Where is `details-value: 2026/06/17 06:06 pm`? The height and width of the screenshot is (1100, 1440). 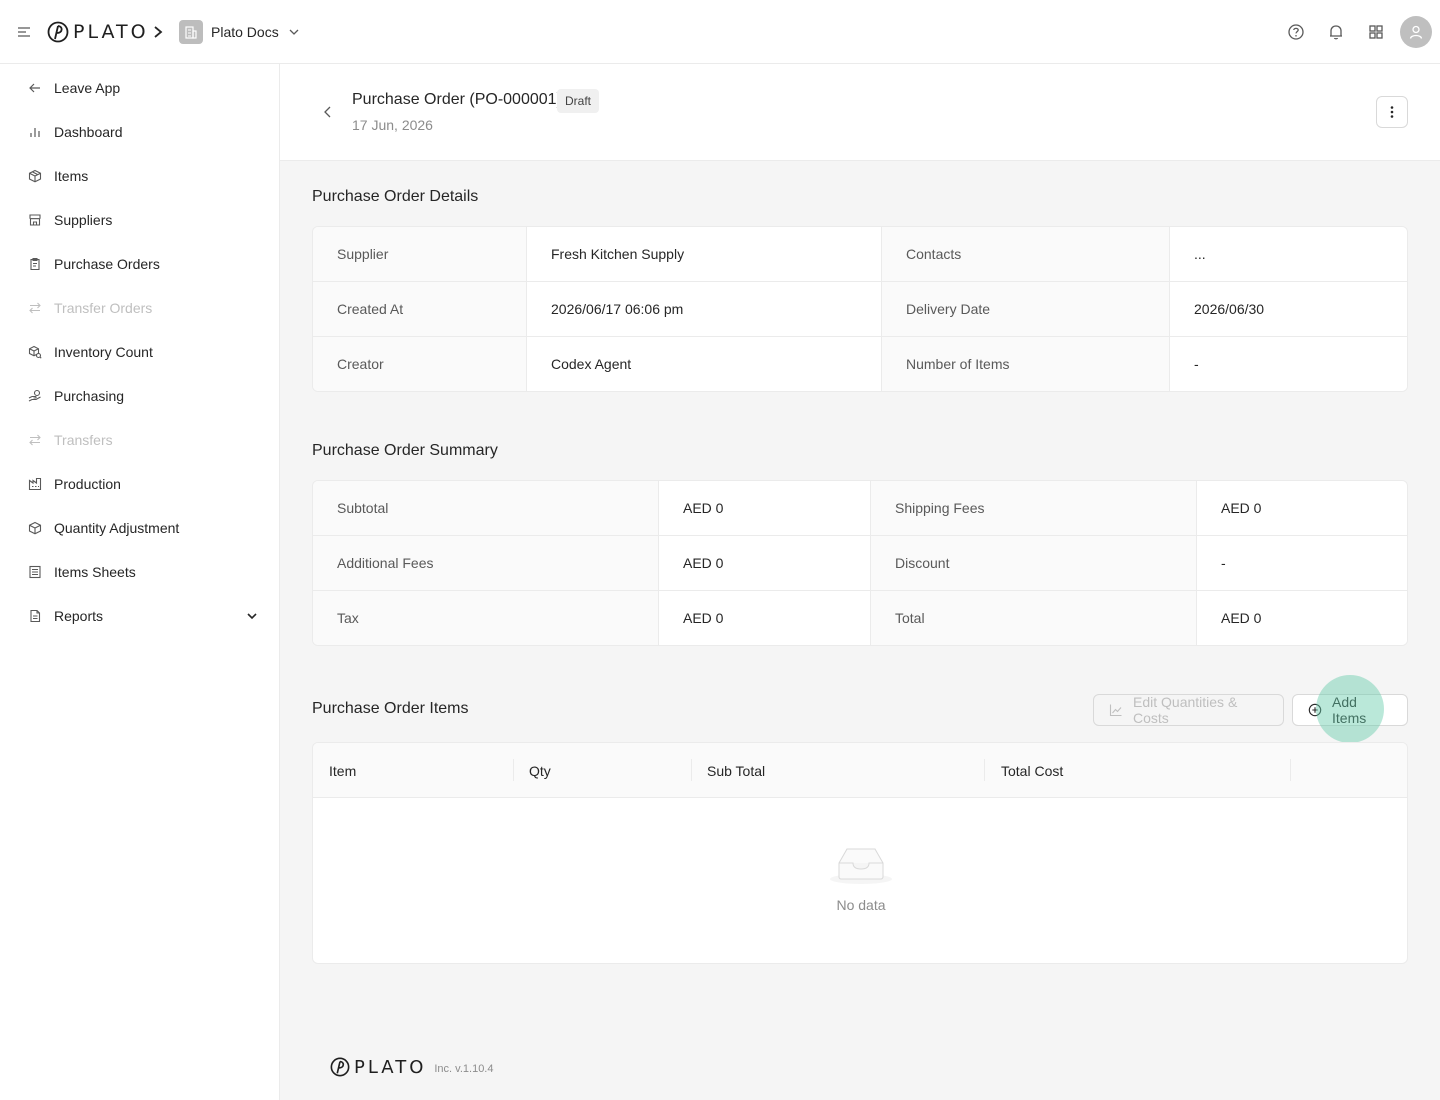
details-value: 2026/06/17 06:06 pm is located at coordinates (704, 309).